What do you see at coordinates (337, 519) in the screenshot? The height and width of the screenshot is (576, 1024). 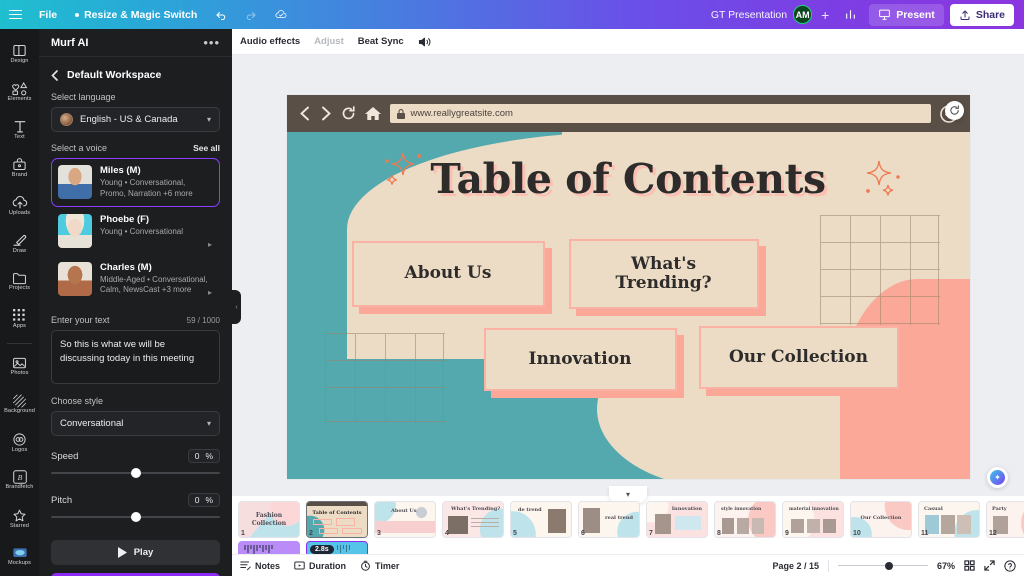 I see `table-row: Table of Contents 2` at bounding box center [337, 519].